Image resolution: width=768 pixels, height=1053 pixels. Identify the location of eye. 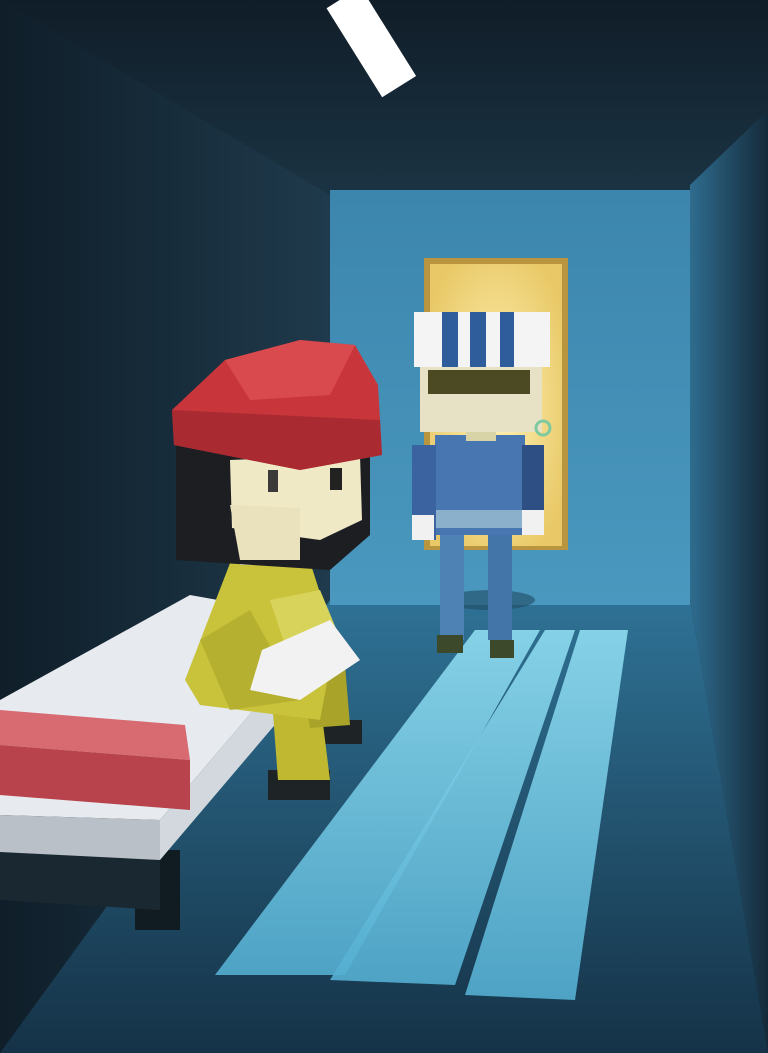
(336, 479).